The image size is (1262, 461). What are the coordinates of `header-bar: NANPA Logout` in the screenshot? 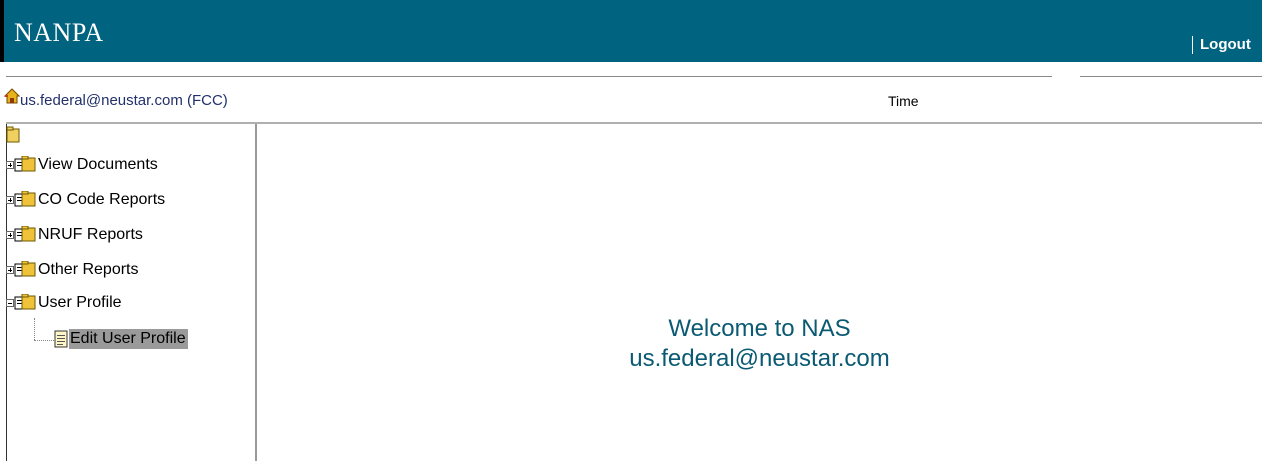 It's located at (631, 31).